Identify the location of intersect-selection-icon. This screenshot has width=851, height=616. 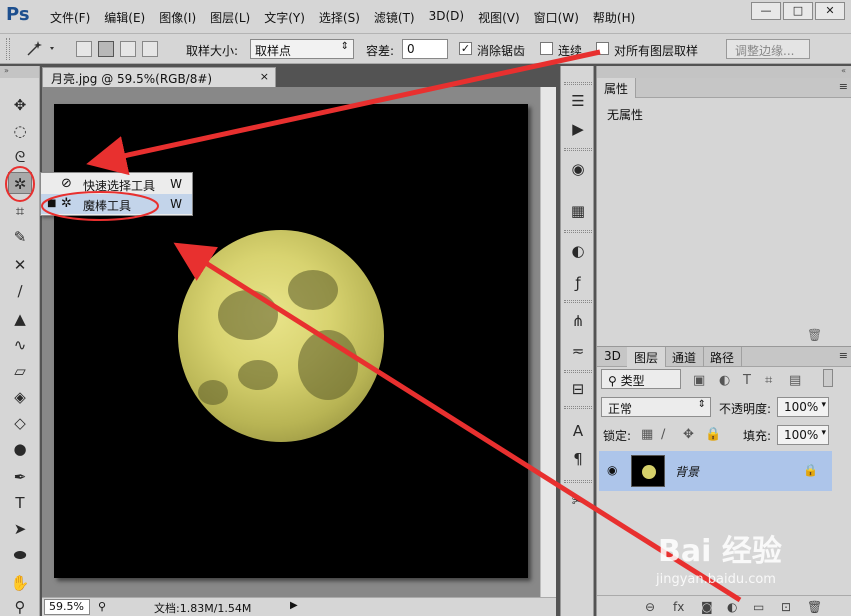
(150, 49).